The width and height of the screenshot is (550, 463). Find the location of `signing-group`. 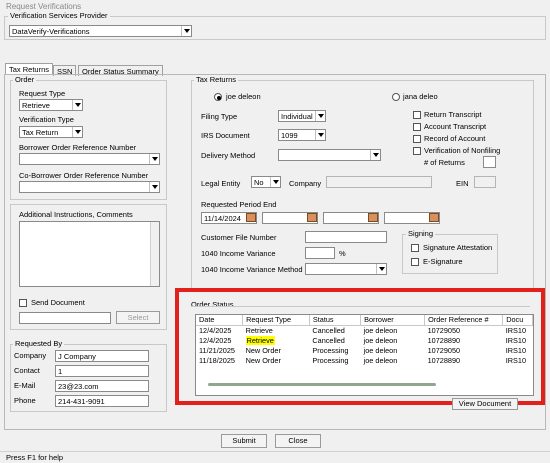

signing-group is located at coordinates (450, 254).